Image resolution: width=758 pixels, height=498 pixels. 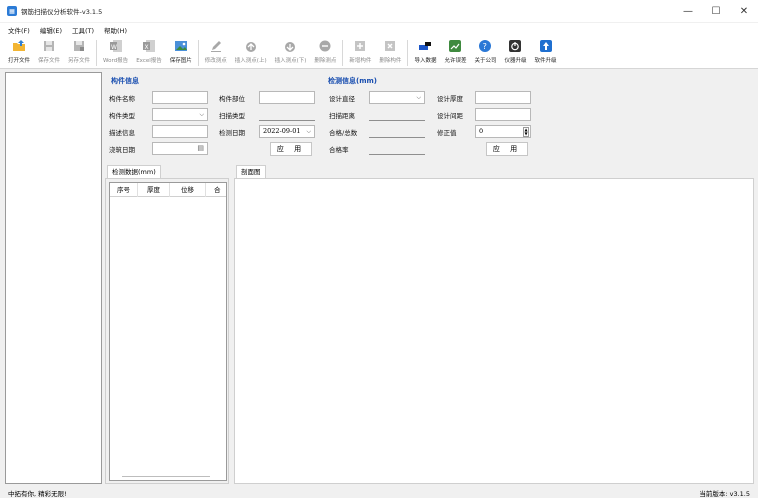 I want to click on correction-stepper: 0 ▲ ▼, so click(x=503, y=131).